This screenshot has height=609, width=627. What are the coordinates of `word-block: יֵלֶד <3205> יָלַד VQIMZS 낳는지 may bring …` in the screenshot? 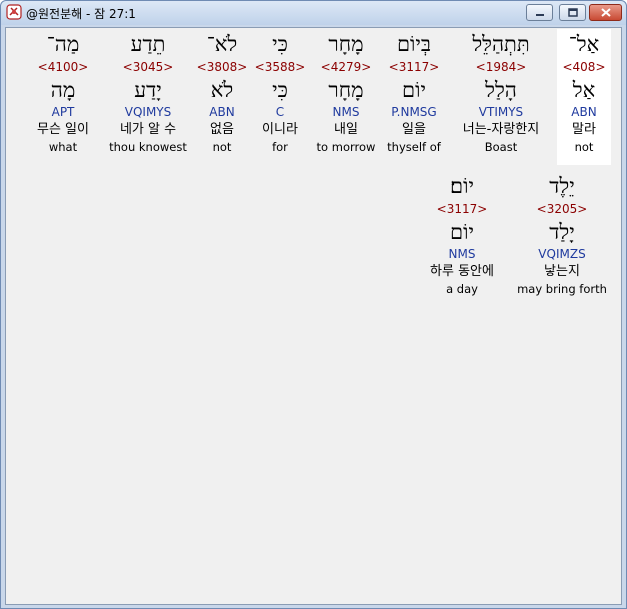 It's located at (562, 234).